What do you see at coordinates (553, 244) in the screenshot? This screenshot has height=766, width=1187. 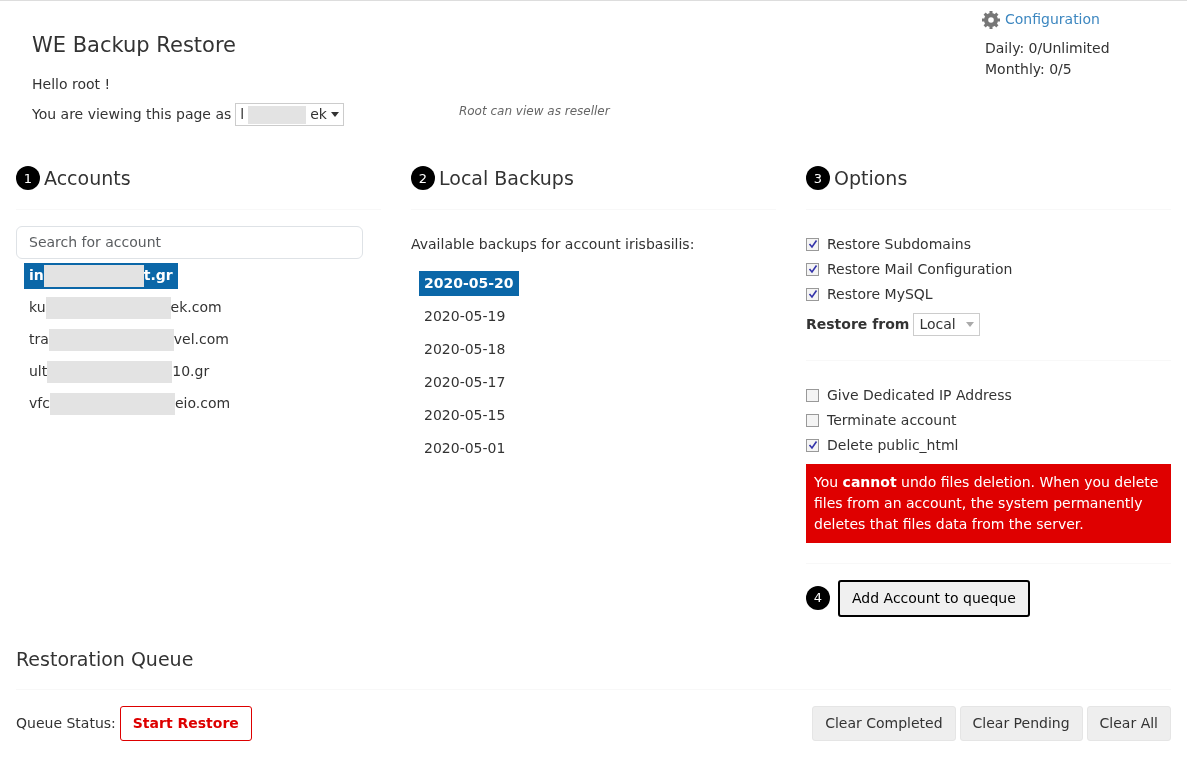 I see `backups-caption: Available backups for account irisbasilis:` at bounding box center [553, 244].